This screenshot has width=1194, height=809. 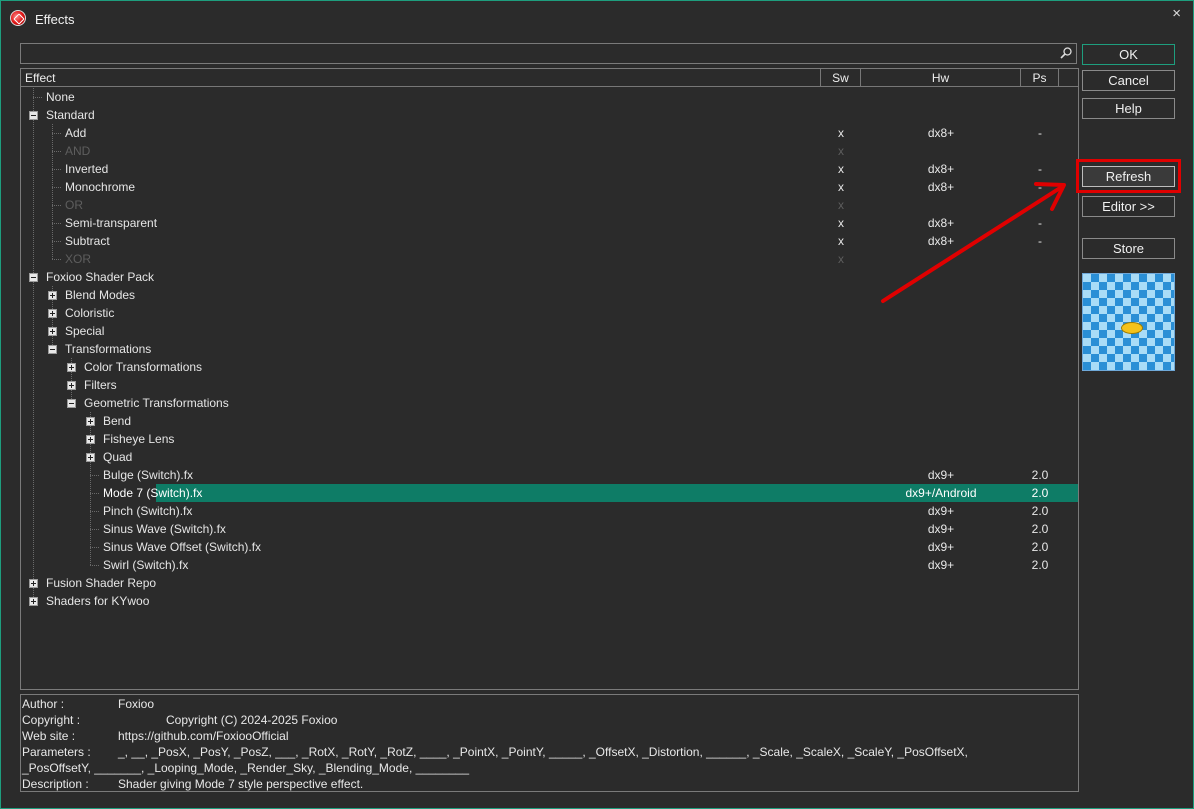 What do you see at coordinates (549, 547) in the screenshot?
I see `tree-row: Sinus Wave Offset (Switch).fx dx9+ 2.0` at bounding box center [549, 547].